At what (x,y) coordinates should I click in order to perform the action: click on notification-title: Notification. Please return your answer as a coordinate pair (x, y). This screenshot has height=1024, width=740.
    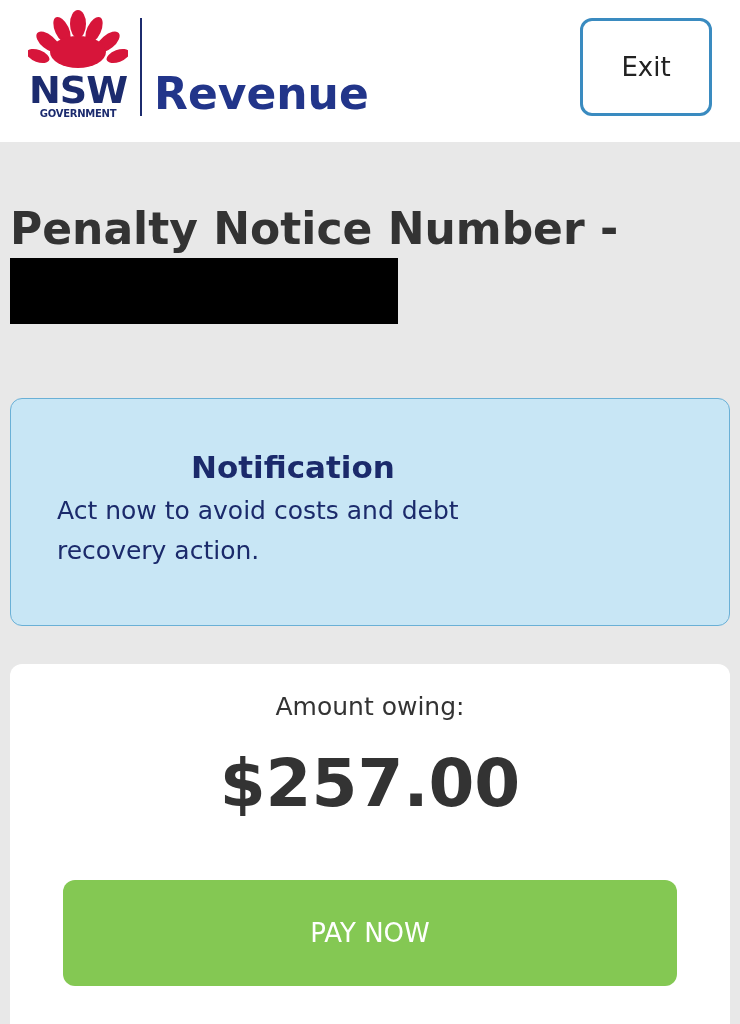
    Looking at the image, I should click on (293, 467).